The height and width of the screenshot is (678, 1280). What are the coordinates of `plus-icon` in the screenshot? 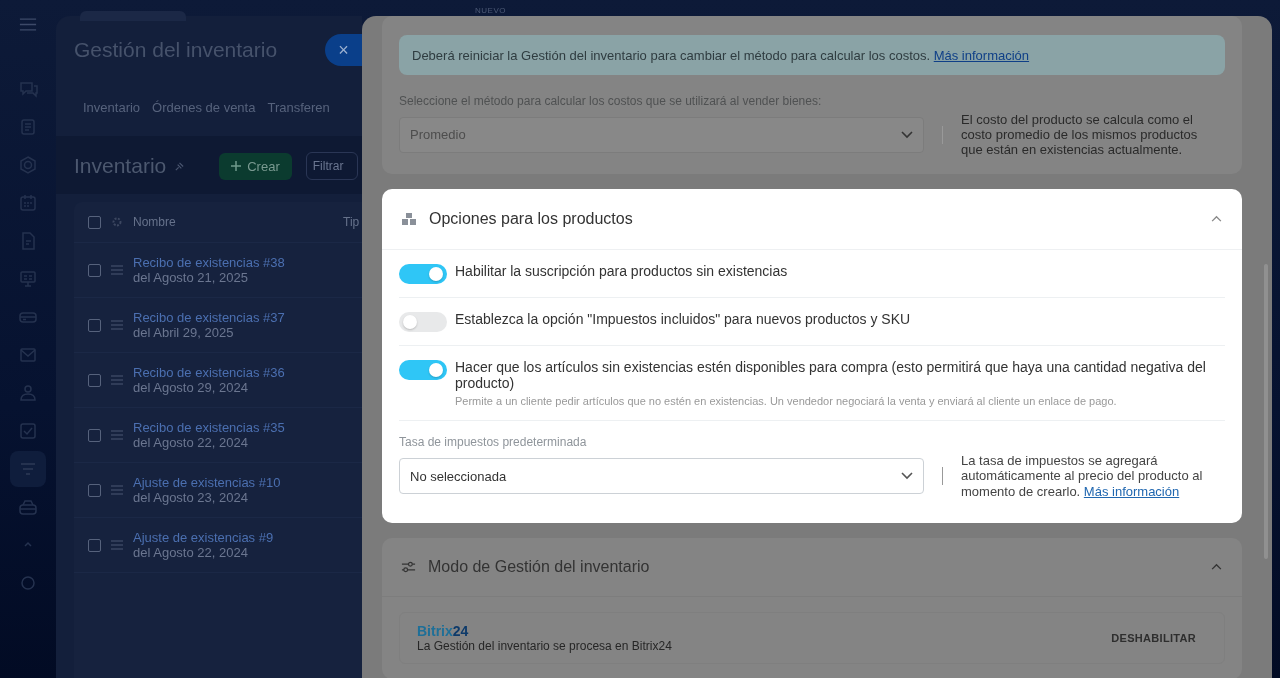 It's located at (236, 166).